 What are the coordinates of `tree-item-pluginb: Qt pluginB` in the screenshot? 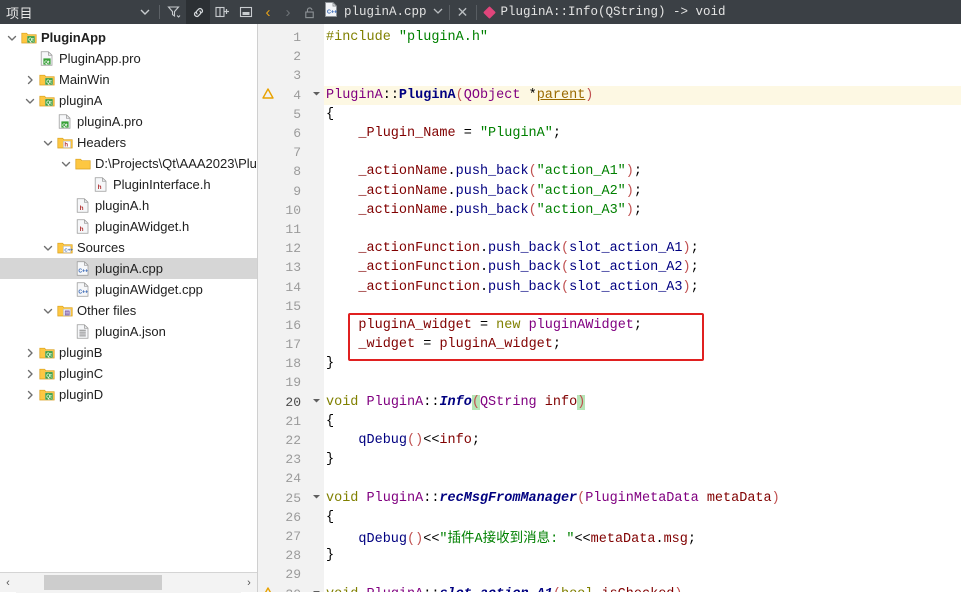 It's located at (128, 352).